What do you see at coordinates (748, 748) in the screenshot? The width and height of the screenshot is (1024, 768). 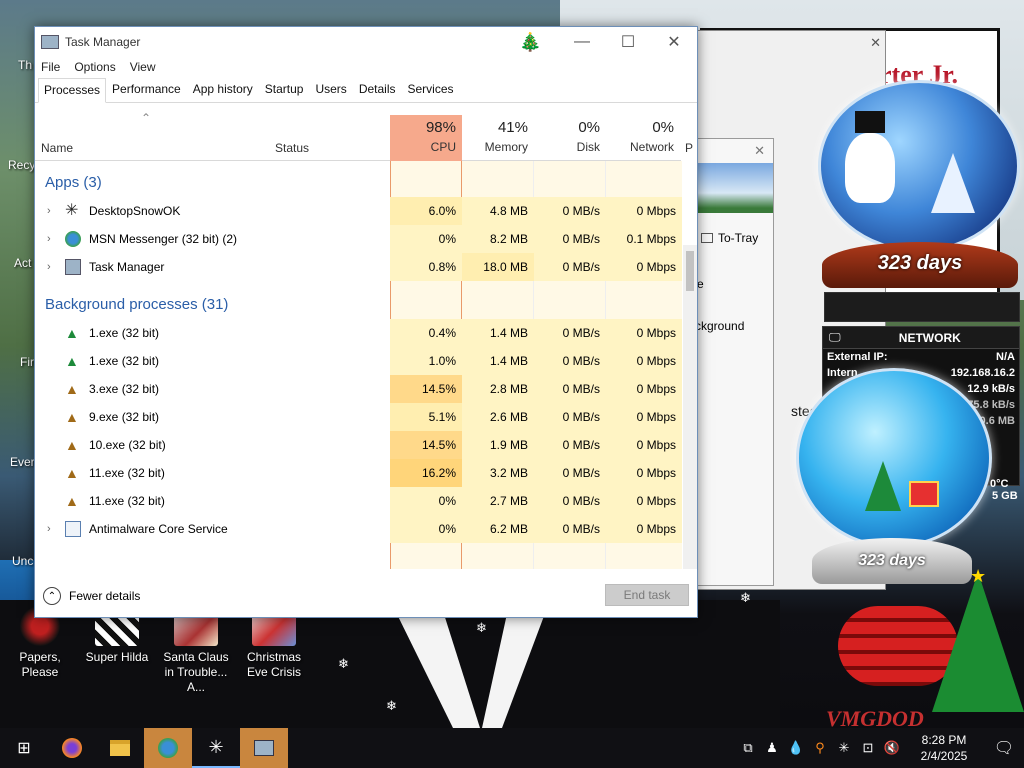 I see `tray-app-icon: ⧉` at bounding box center [748, 748].